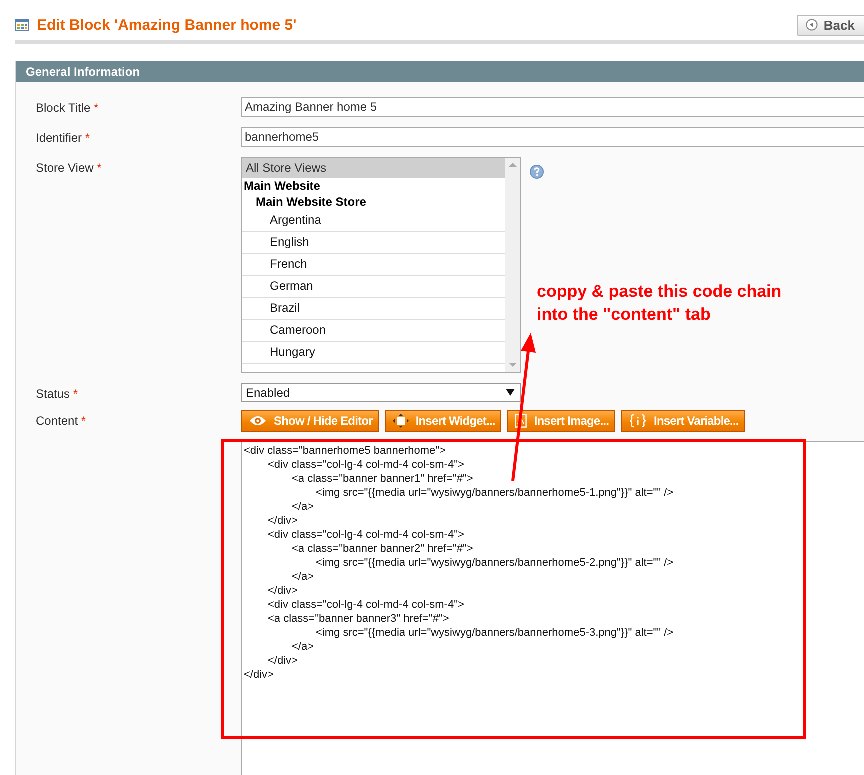  What do you see at coordinates (638, 421) in the screenshot?
I see `braces-icon` at bounding box center [638, 421].